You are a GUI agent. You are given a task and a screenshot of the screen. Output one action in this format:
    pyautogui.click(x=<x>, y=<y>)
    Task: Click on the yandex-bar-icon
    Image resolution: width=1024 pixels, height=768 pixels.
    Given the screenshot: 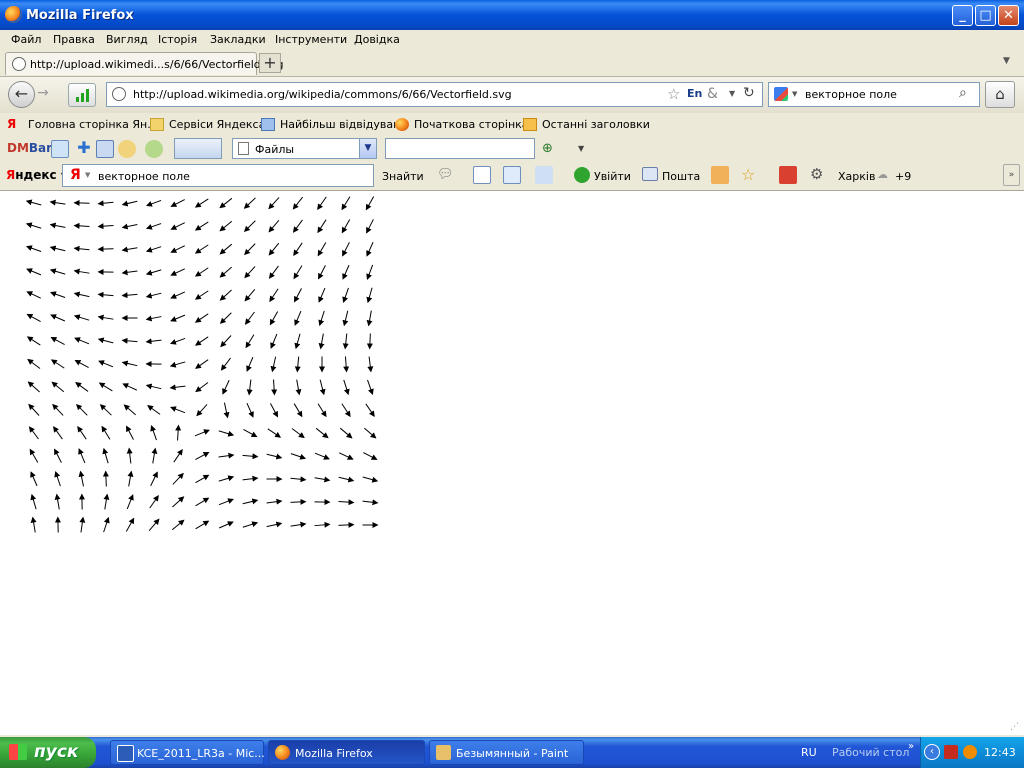 What is the action you would take?
    pyautogui.click(x=788, y=175)
    